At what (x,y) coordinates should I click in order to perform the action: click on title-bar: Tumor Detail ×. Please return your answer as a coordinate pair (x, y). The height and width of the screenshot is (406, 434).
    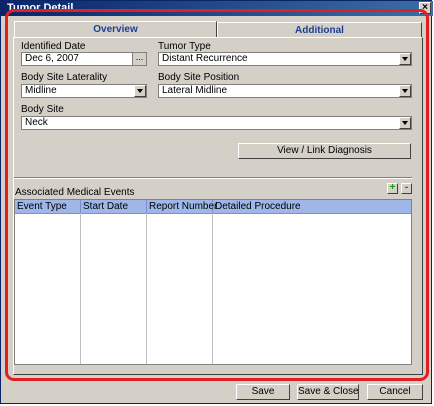
    Looking at the image, I should click on (217, 8).